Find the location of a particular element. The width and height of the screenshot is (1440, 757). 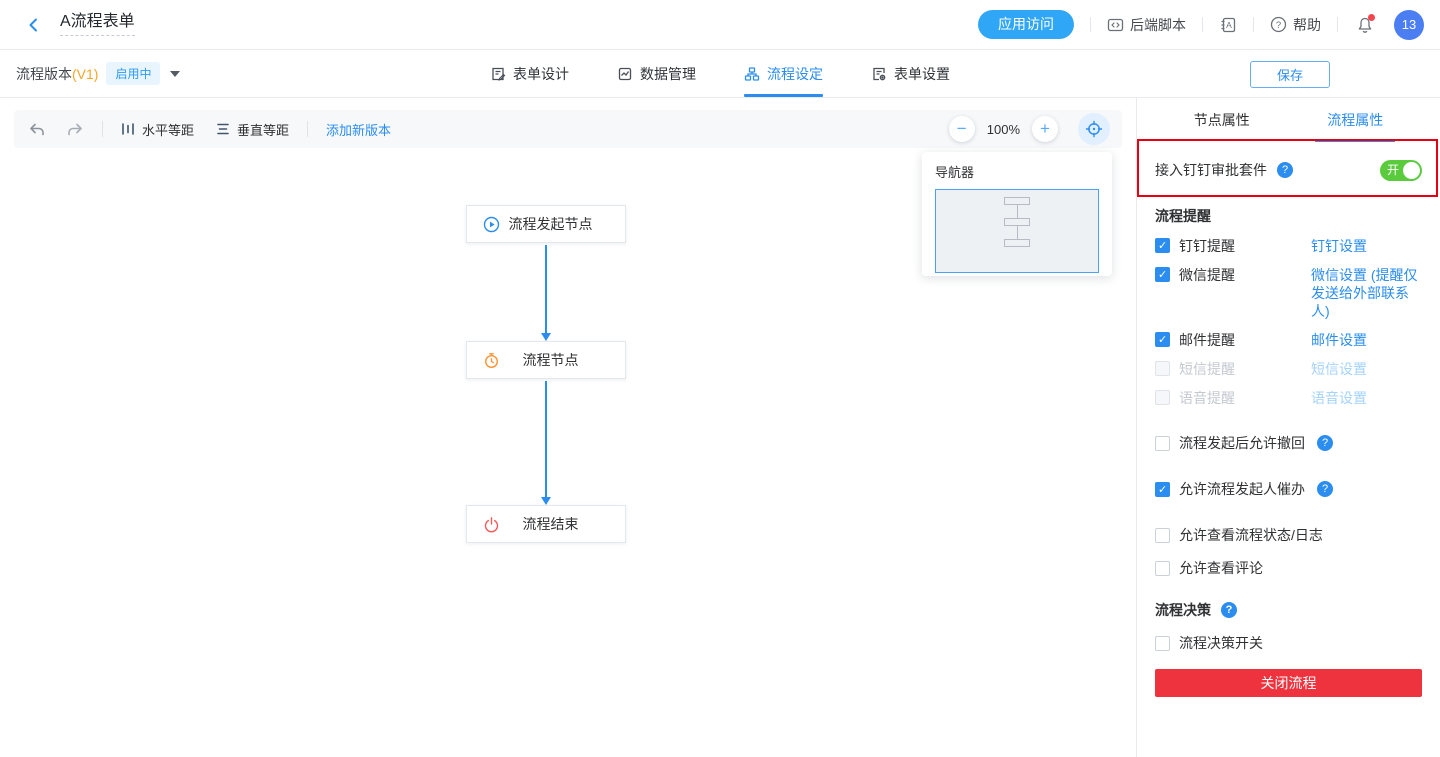

address-book-icon: A is located at coordinates (1228, 24).